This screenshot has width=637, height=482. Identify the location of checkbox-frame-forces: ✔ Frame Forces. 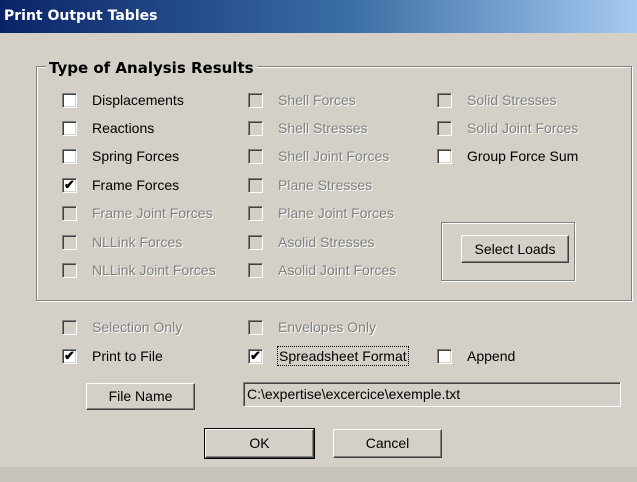
(120, 185).